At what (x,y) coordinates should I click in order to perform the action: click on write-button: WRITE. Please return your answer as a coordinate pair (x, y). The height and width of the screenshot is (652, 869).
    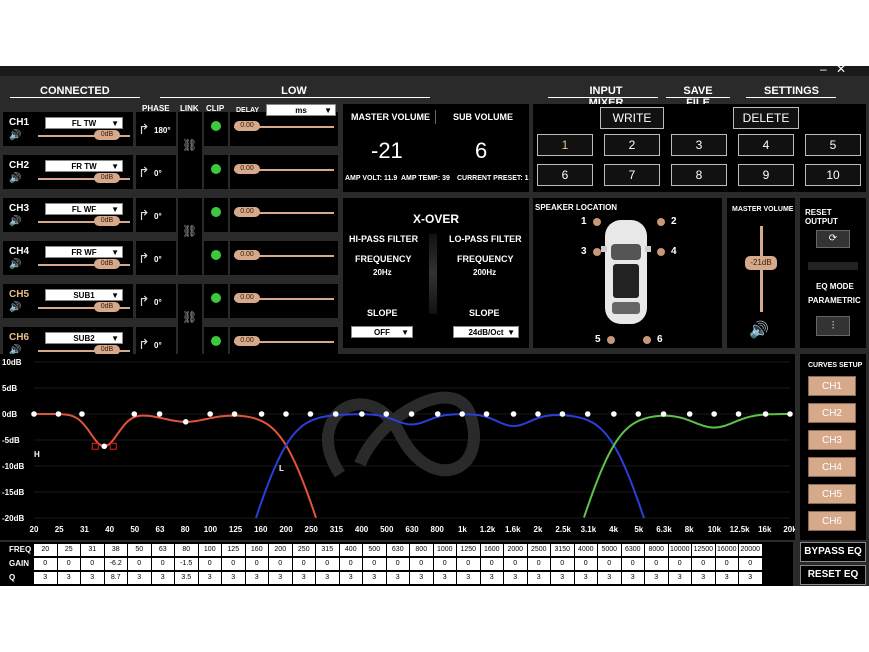
    Looking at the image, I should click on (632, 118).